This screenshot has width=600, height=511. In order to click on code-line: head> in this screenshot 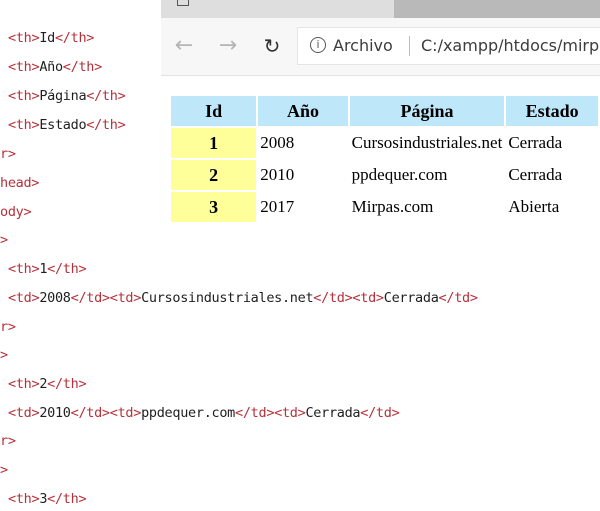, I will do `click(19, 183)`.